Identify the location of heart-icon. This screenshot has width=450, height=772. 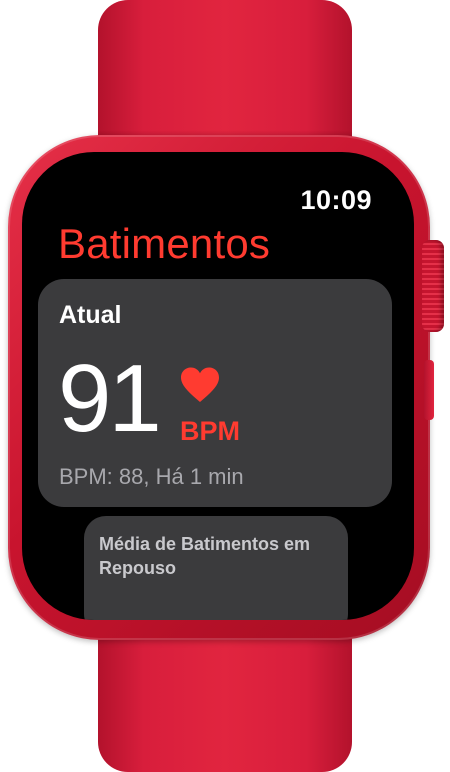
(200, 384).